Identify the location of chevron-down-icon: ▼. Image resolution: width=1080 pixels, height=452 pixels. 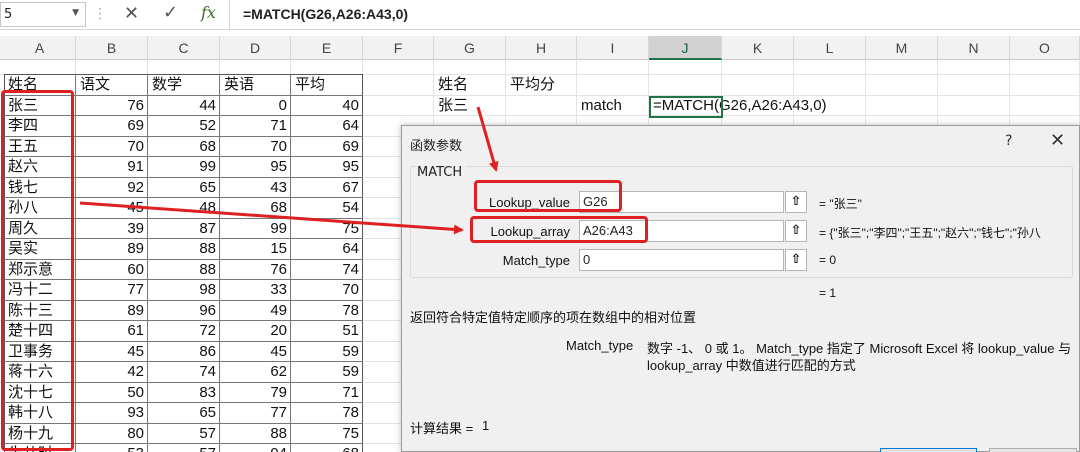
(75, 13).